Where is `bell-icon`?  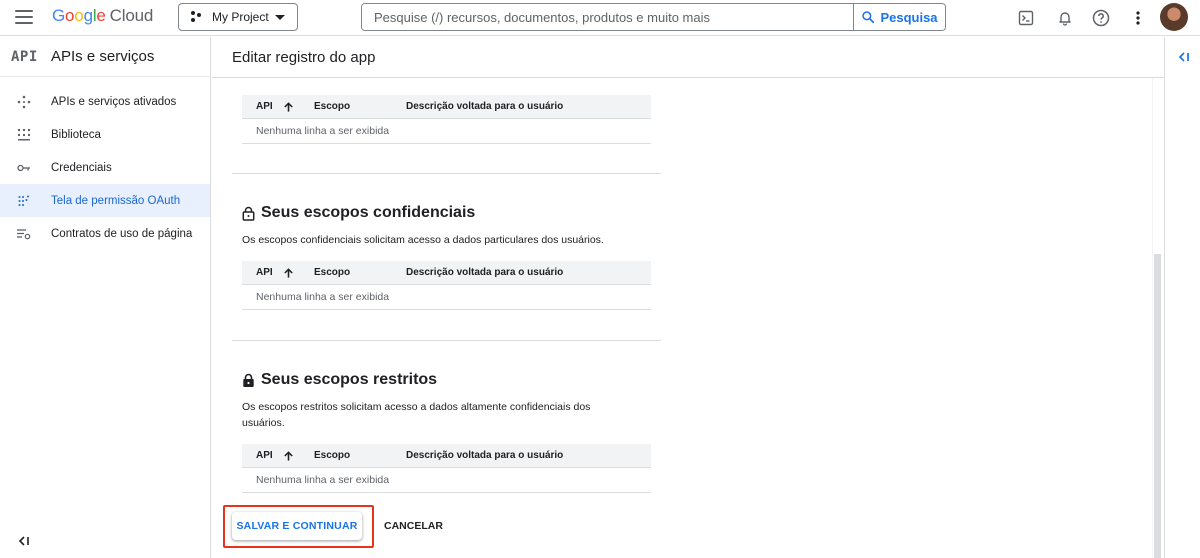
bell-icon is located at coordinates (1065, 18).